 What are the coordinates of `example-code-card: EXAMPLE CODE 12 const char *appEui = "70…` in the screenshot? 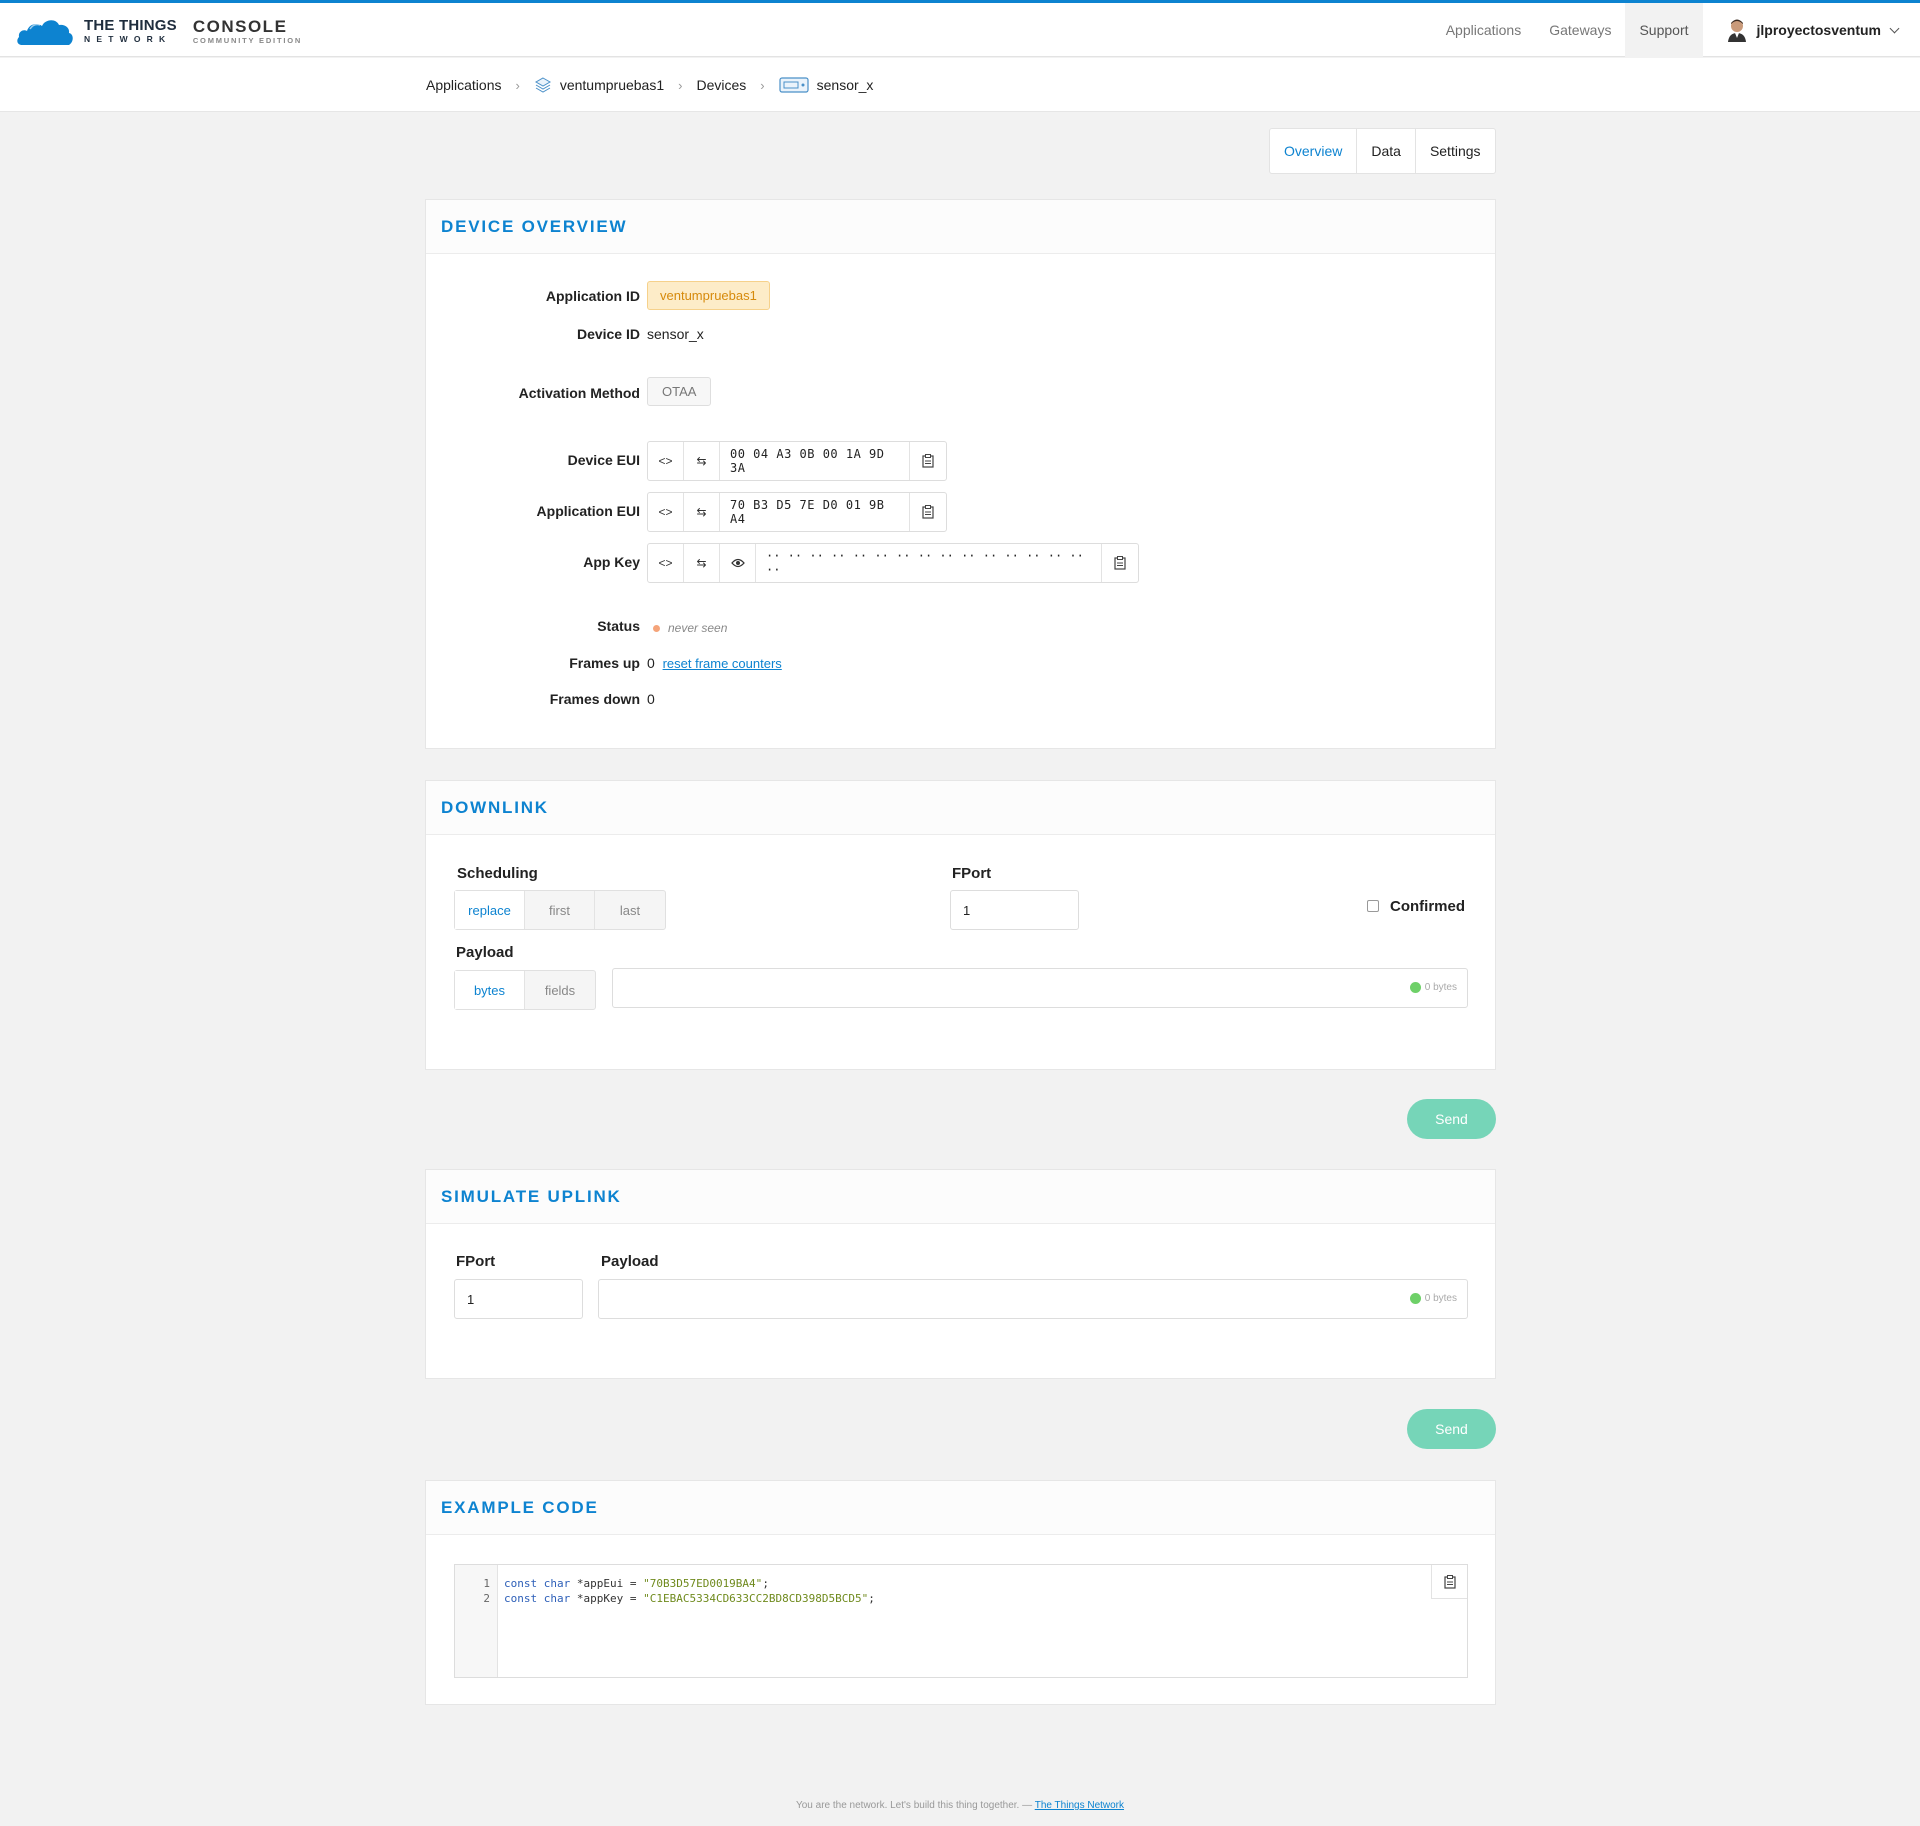 It's located at (960, 1592).